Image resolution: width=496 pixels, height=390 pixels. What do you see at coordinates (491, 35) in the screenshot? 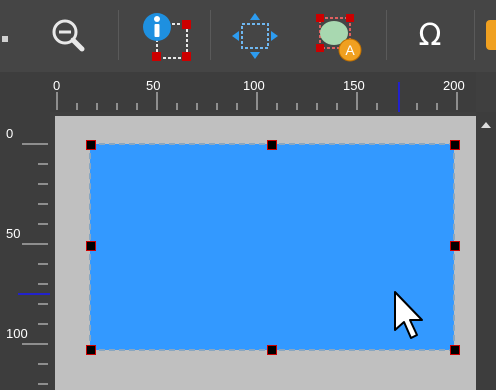
I see `overflow-button` at bounding box center [491, 35].